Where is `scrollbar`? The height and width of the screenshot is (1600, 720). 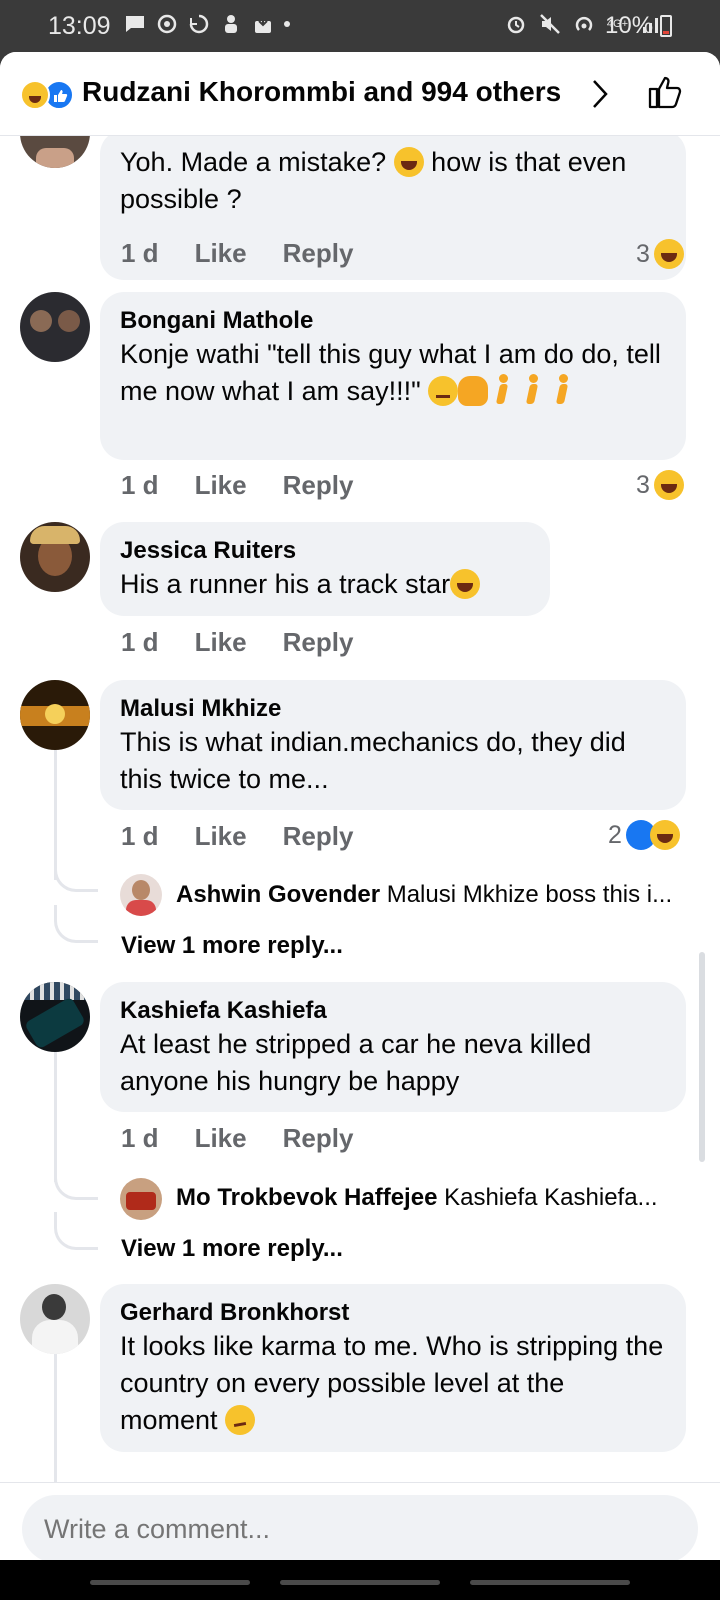
scrollbar is located at coordinates (702, 1057).